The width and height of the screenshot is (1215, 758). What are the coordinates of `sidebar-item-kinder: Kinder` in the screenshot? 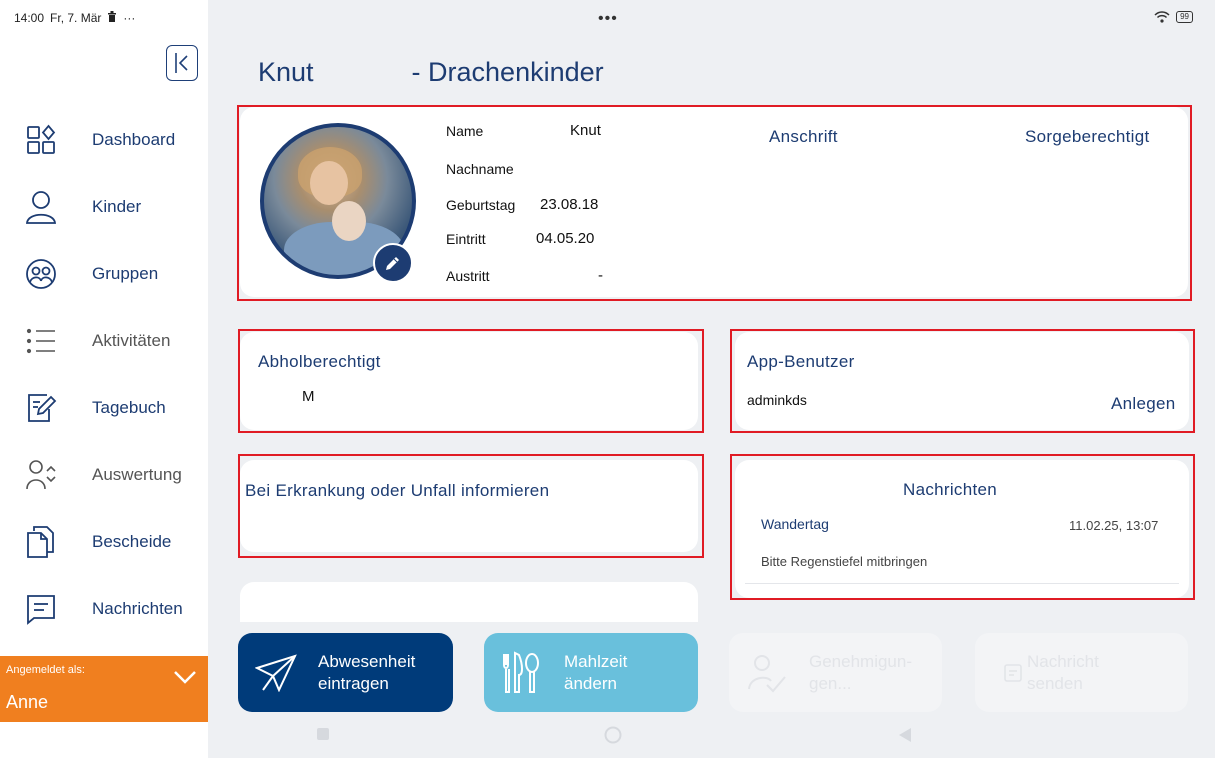 It's located at (104, 207).